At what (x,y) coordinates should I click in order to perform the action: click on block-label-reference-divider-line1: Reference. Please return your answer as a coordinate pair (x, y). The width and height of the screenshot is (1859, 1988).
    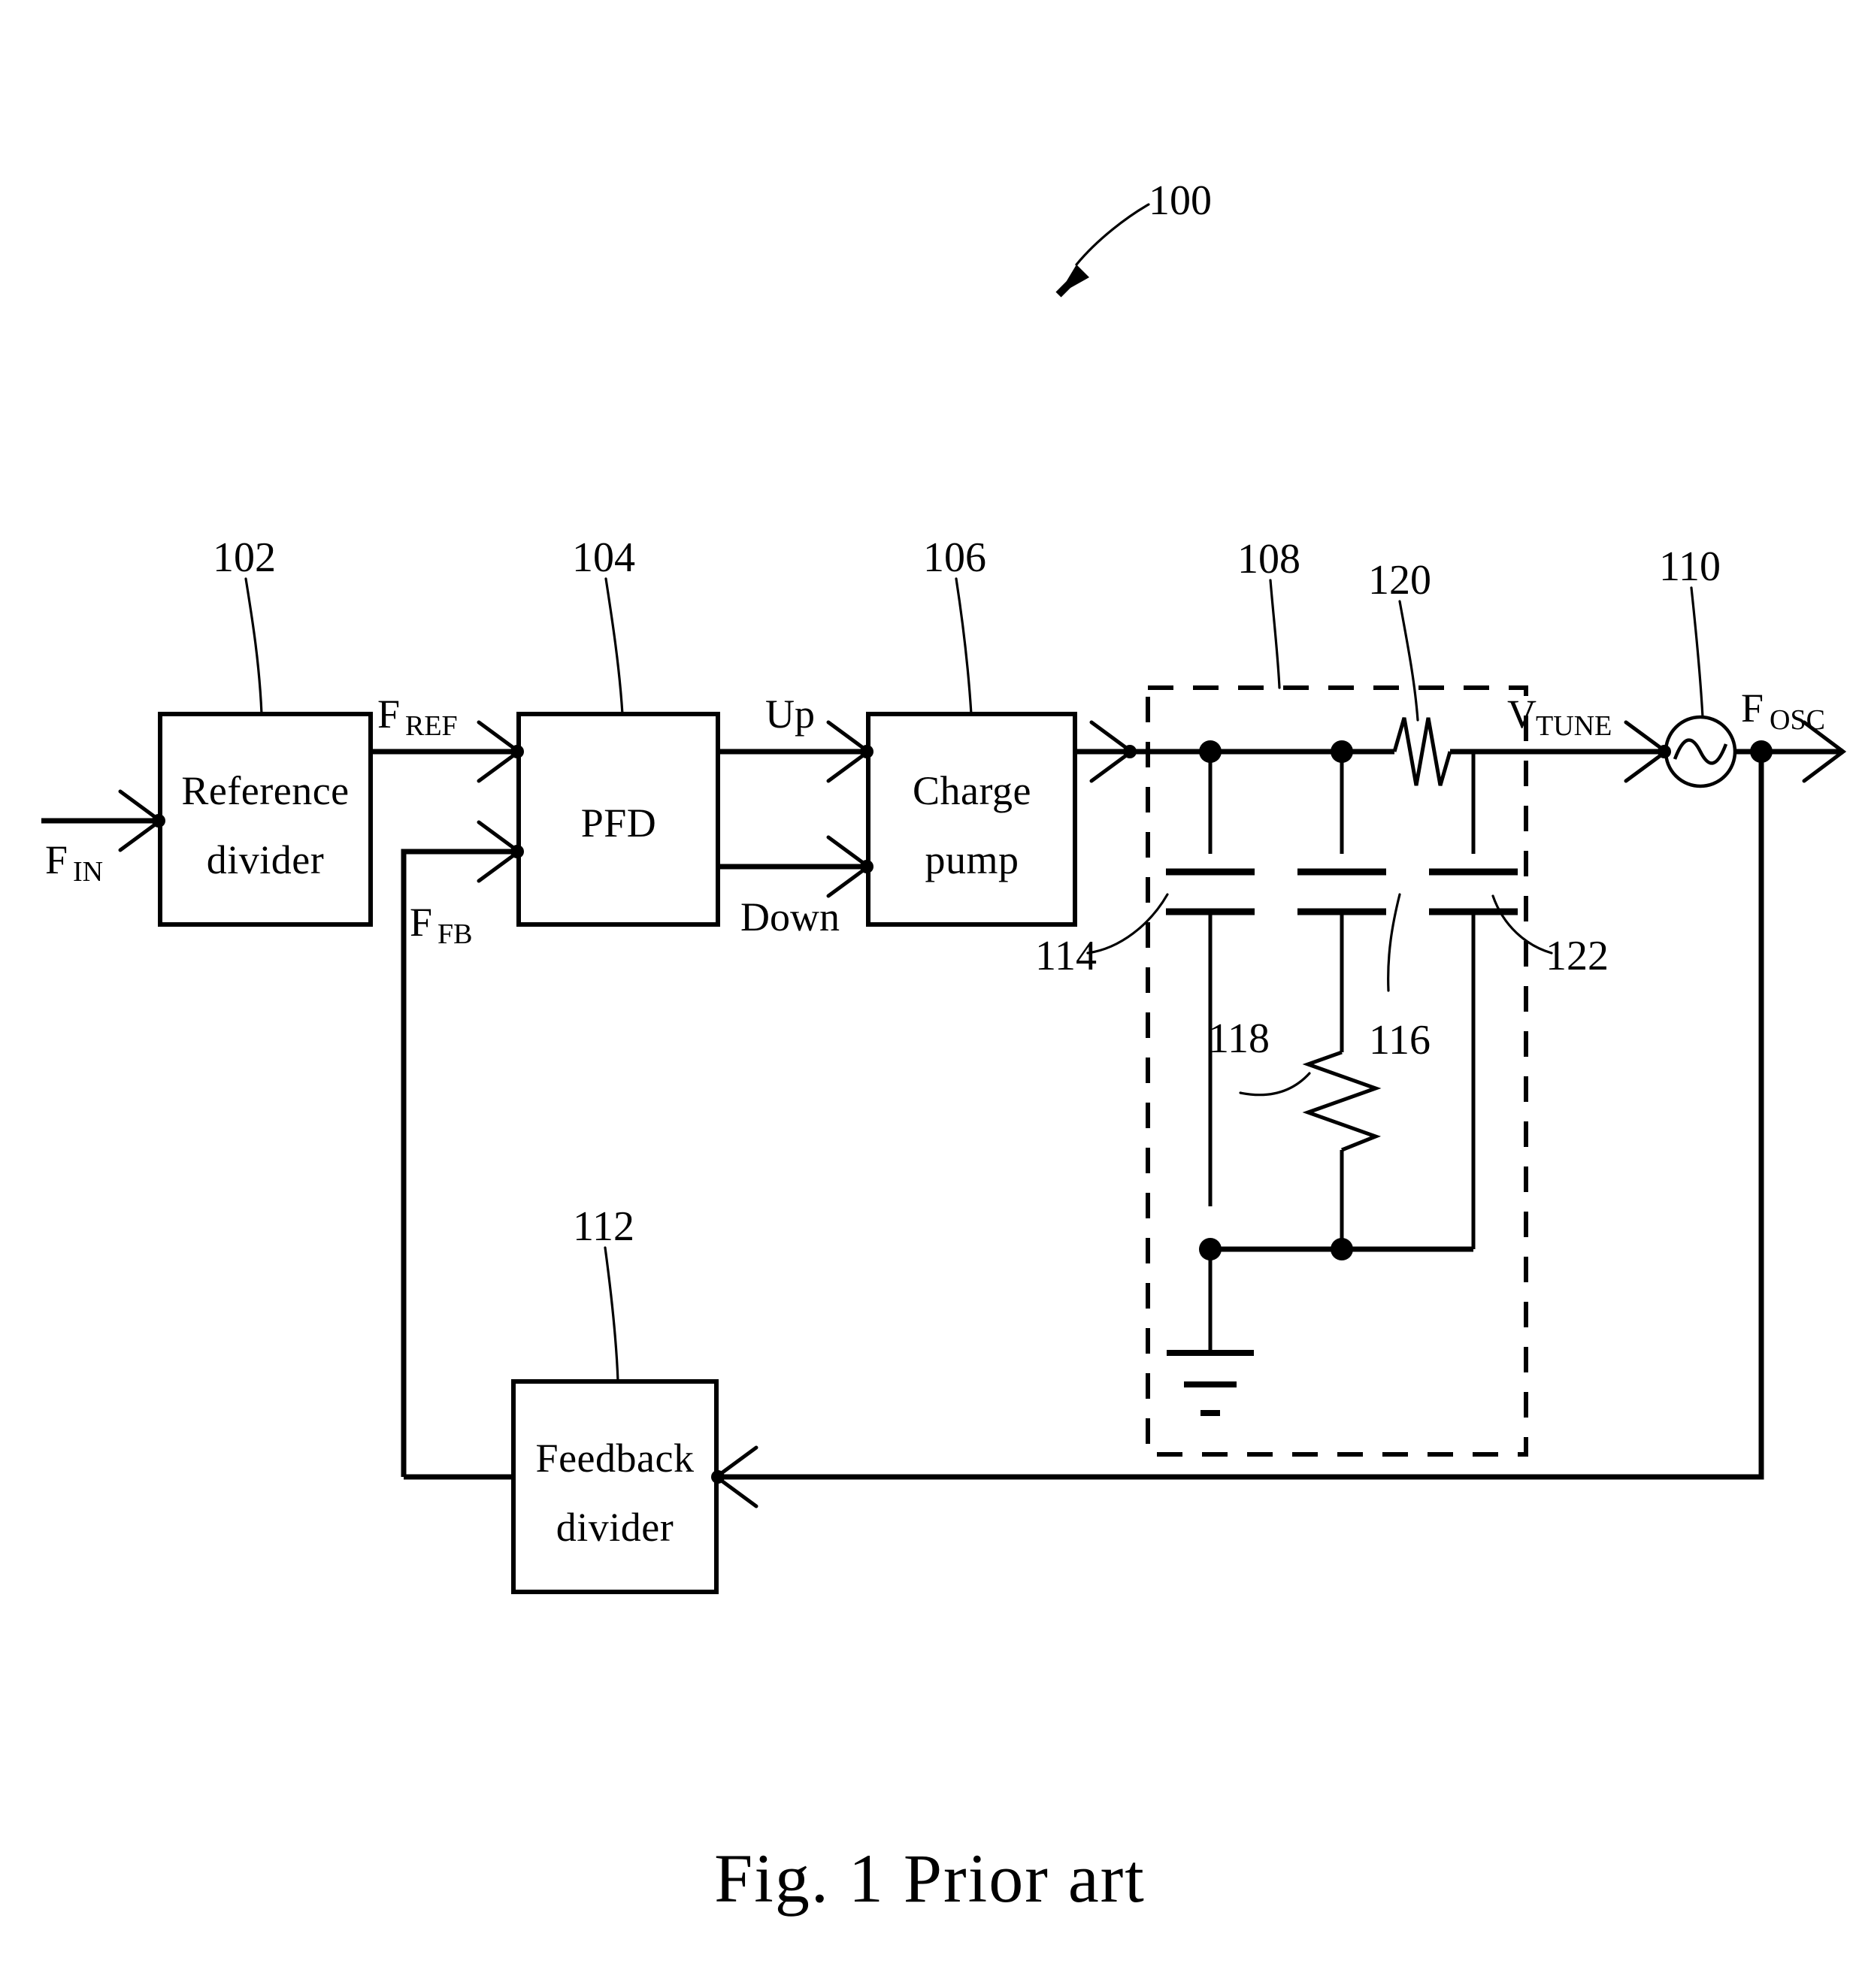
    Looking at the image, I should click on (265, 791).